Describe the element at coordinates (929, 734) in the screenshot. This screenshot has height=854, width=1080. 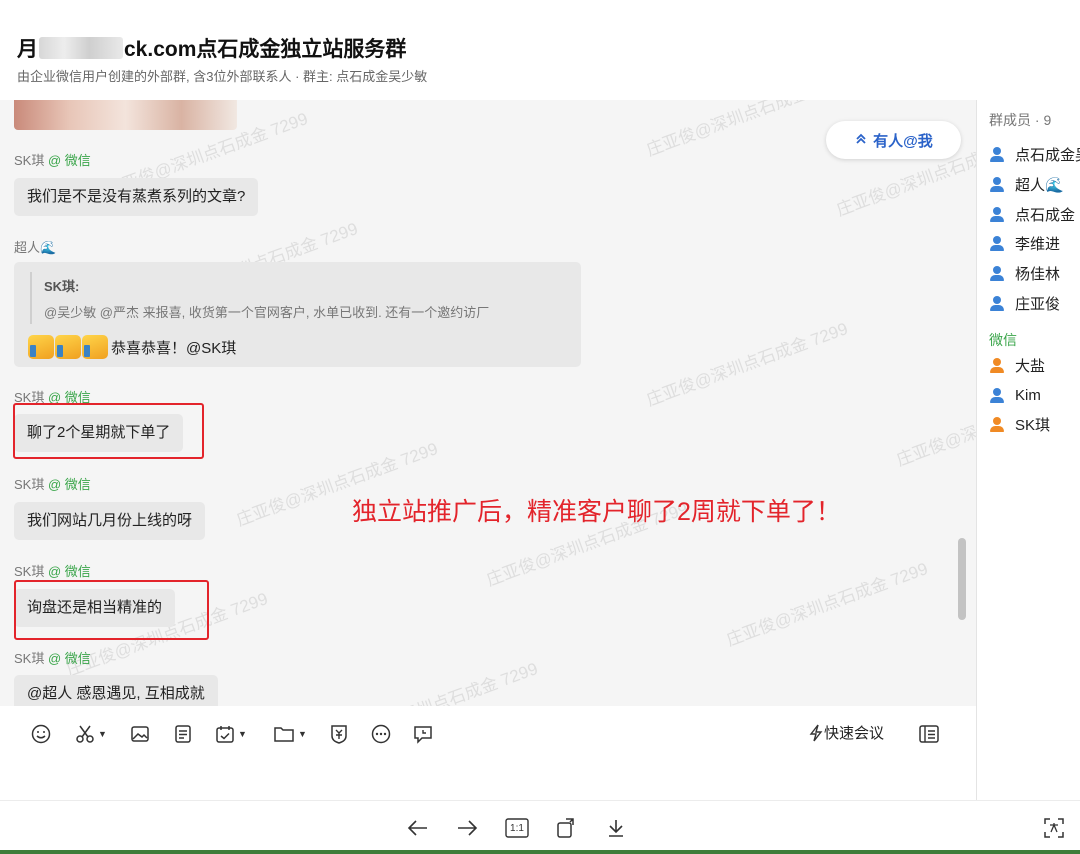
I see `history-panel-icon` at that location.